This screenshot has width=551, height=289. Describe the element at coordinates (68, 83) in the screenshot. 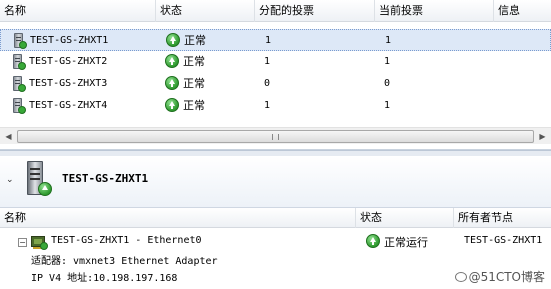

I see `node-name: TEST-GS-ZHXT3` at that location.